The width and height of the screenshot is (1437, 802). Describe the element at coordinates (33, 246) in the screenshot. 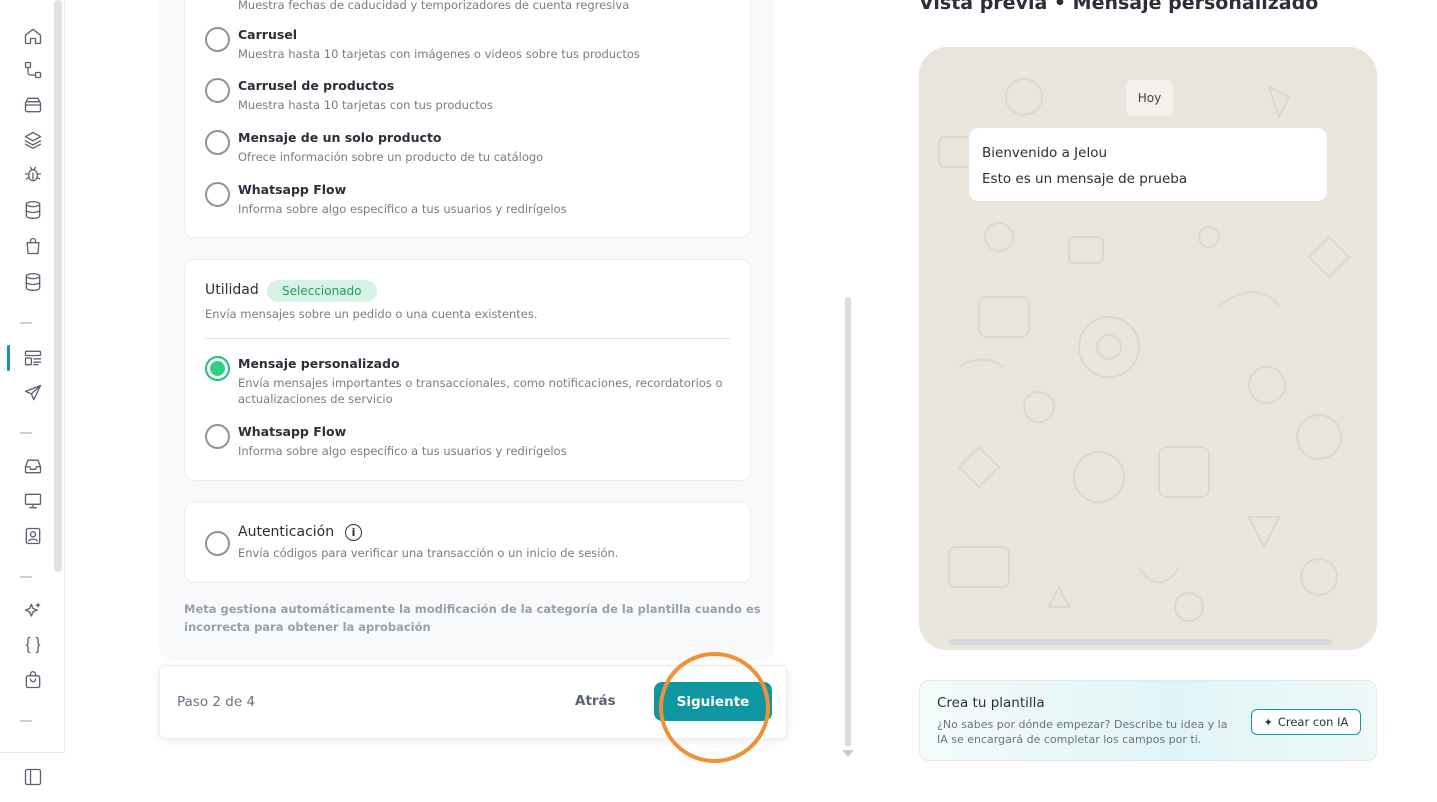

I see `shopping-bag-icon` at that location.